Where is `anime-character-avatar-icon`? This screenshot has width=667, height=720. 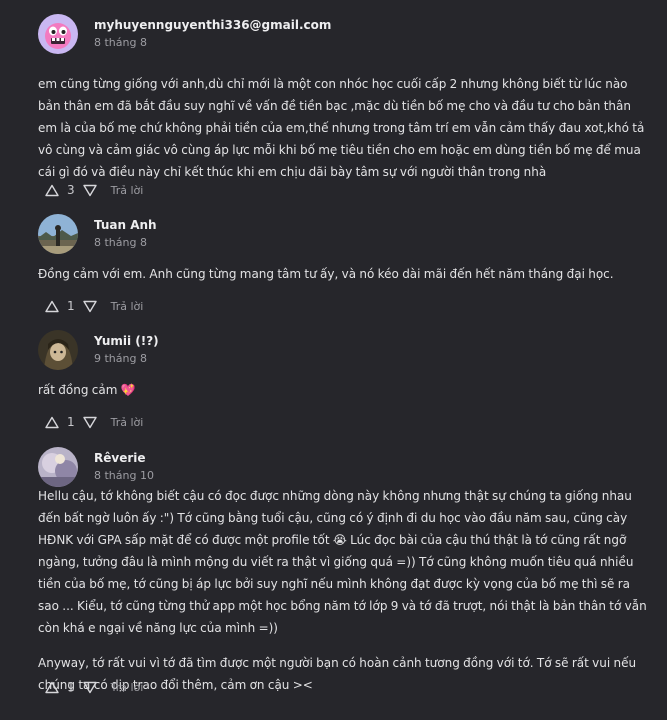 anime-character-avatar-icon is located at coordinates (58, 350).